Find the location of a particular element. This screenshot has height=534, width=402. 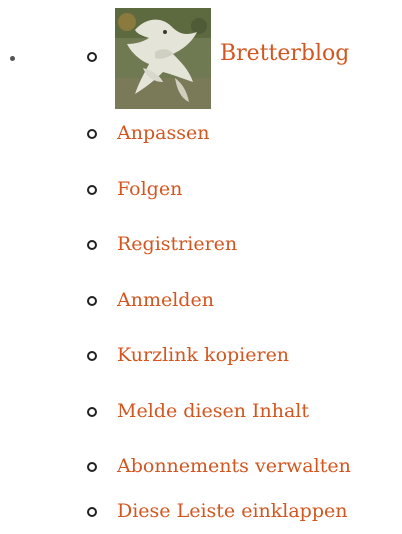

login-link: Anmelden is located at coordinates (165, 300).